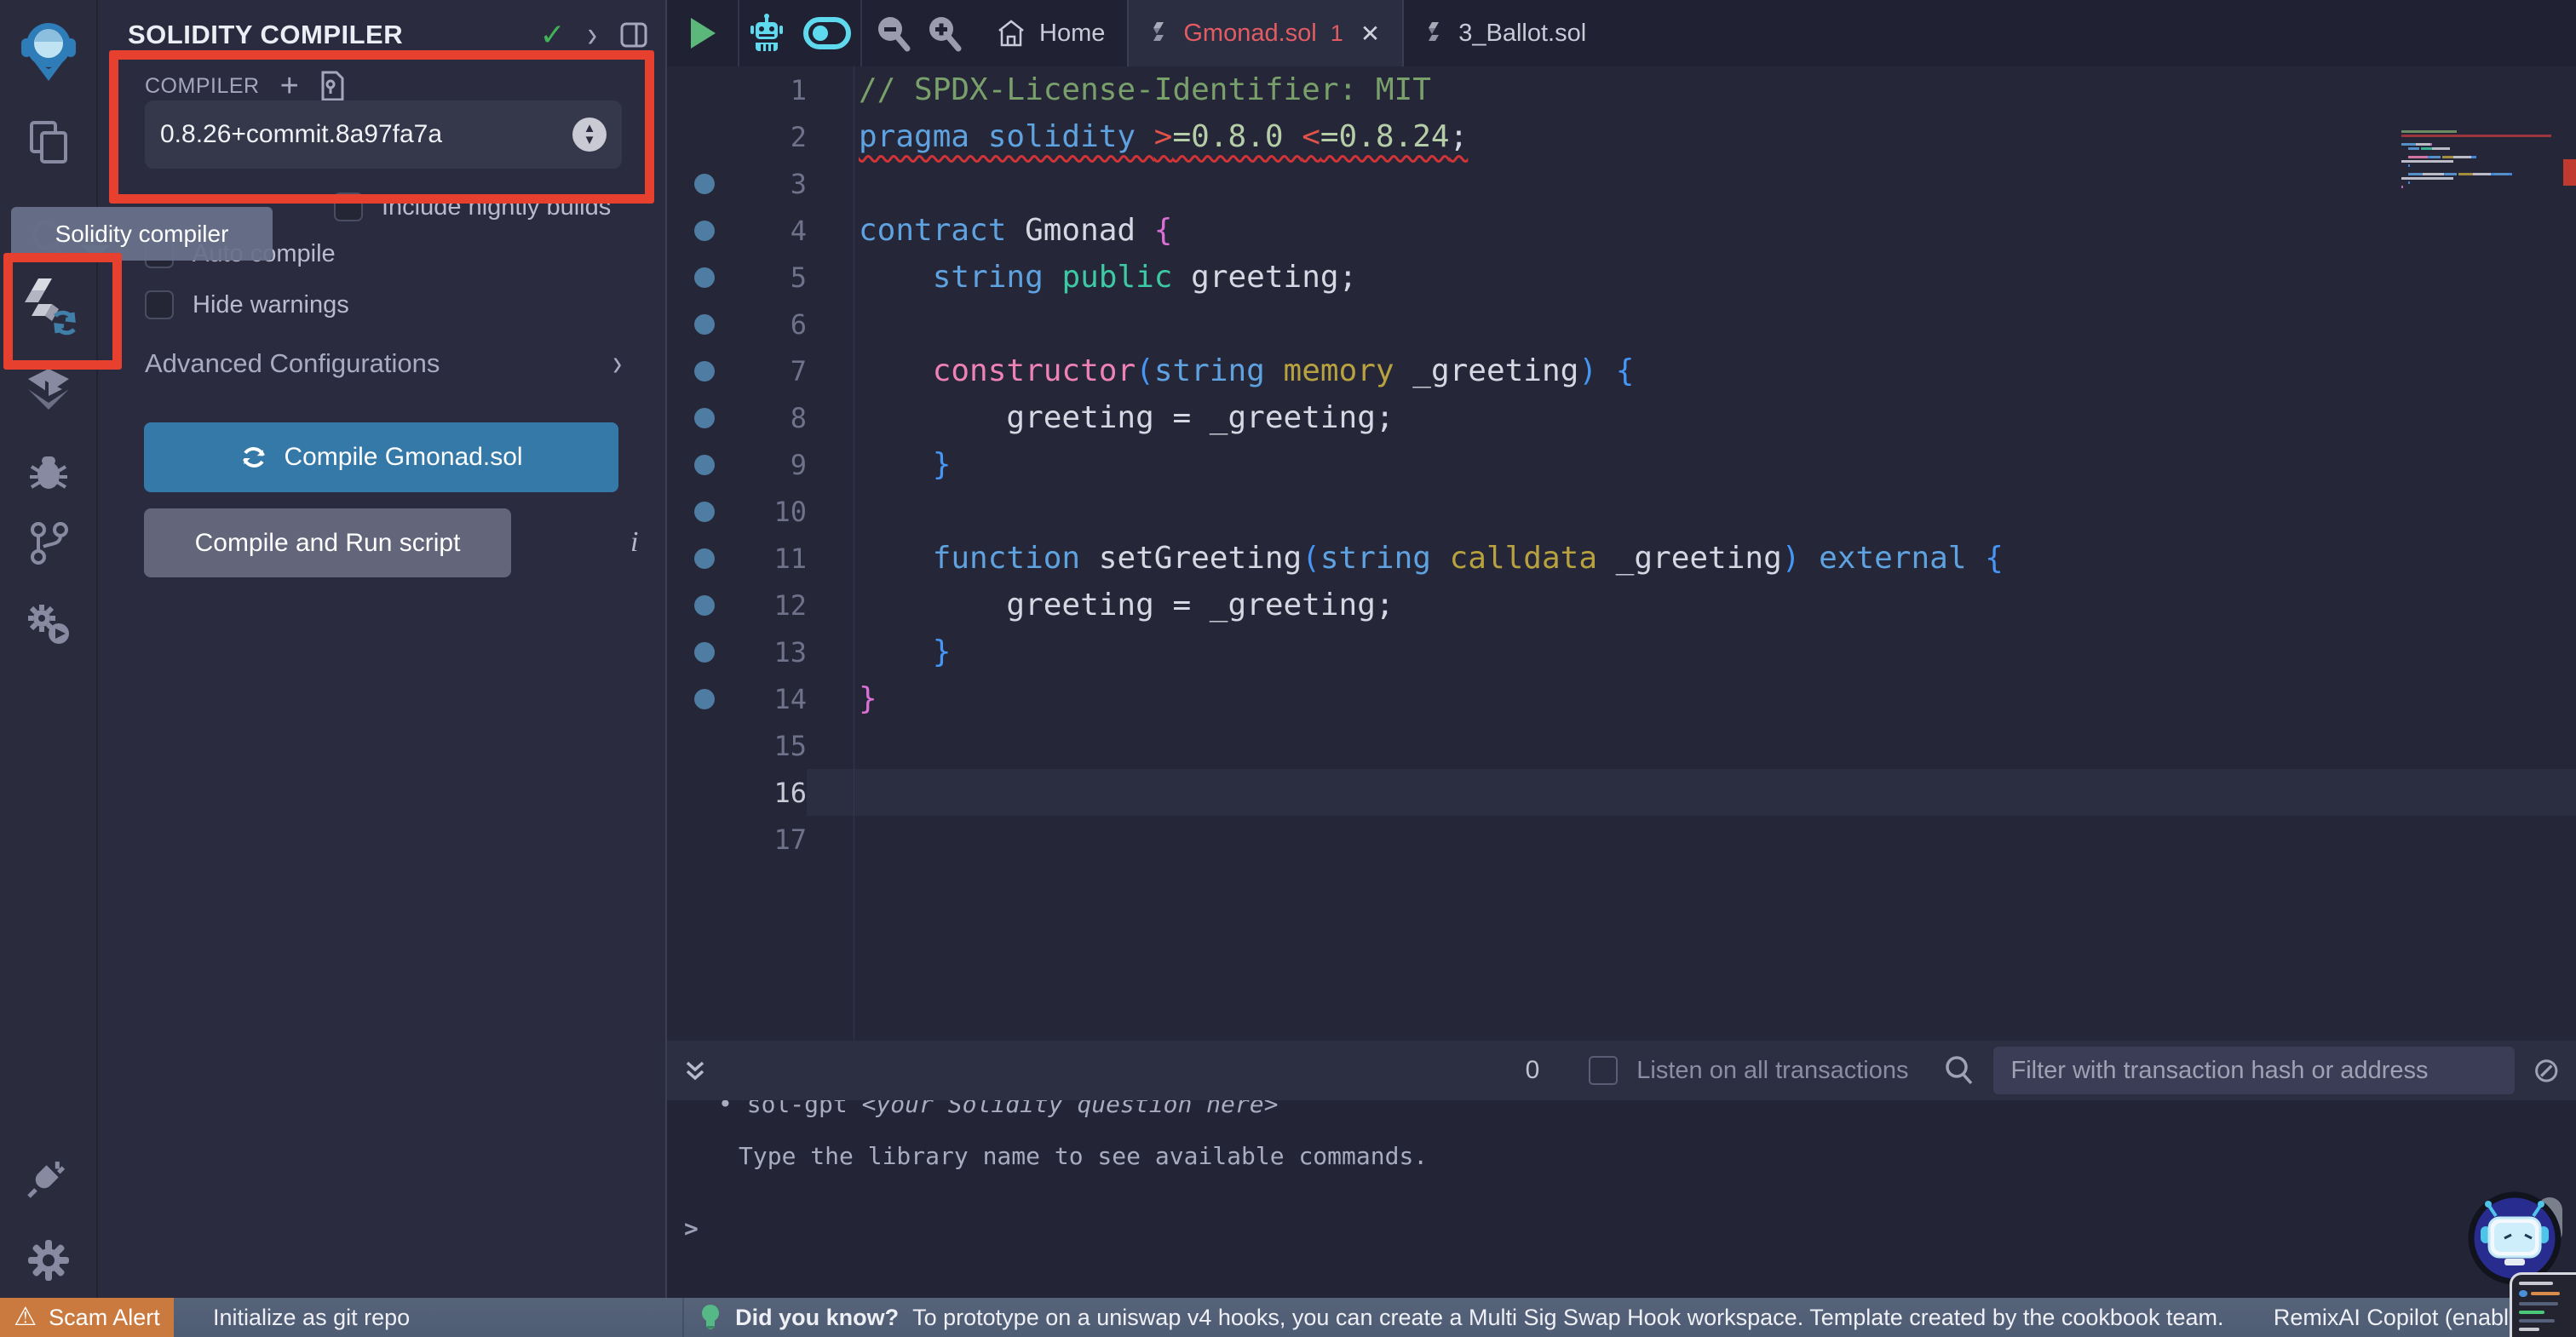  What do you see at coordinates (48, 1261) in the screenshot?
I see `settings-icon` at bounding box center [48, 1261].